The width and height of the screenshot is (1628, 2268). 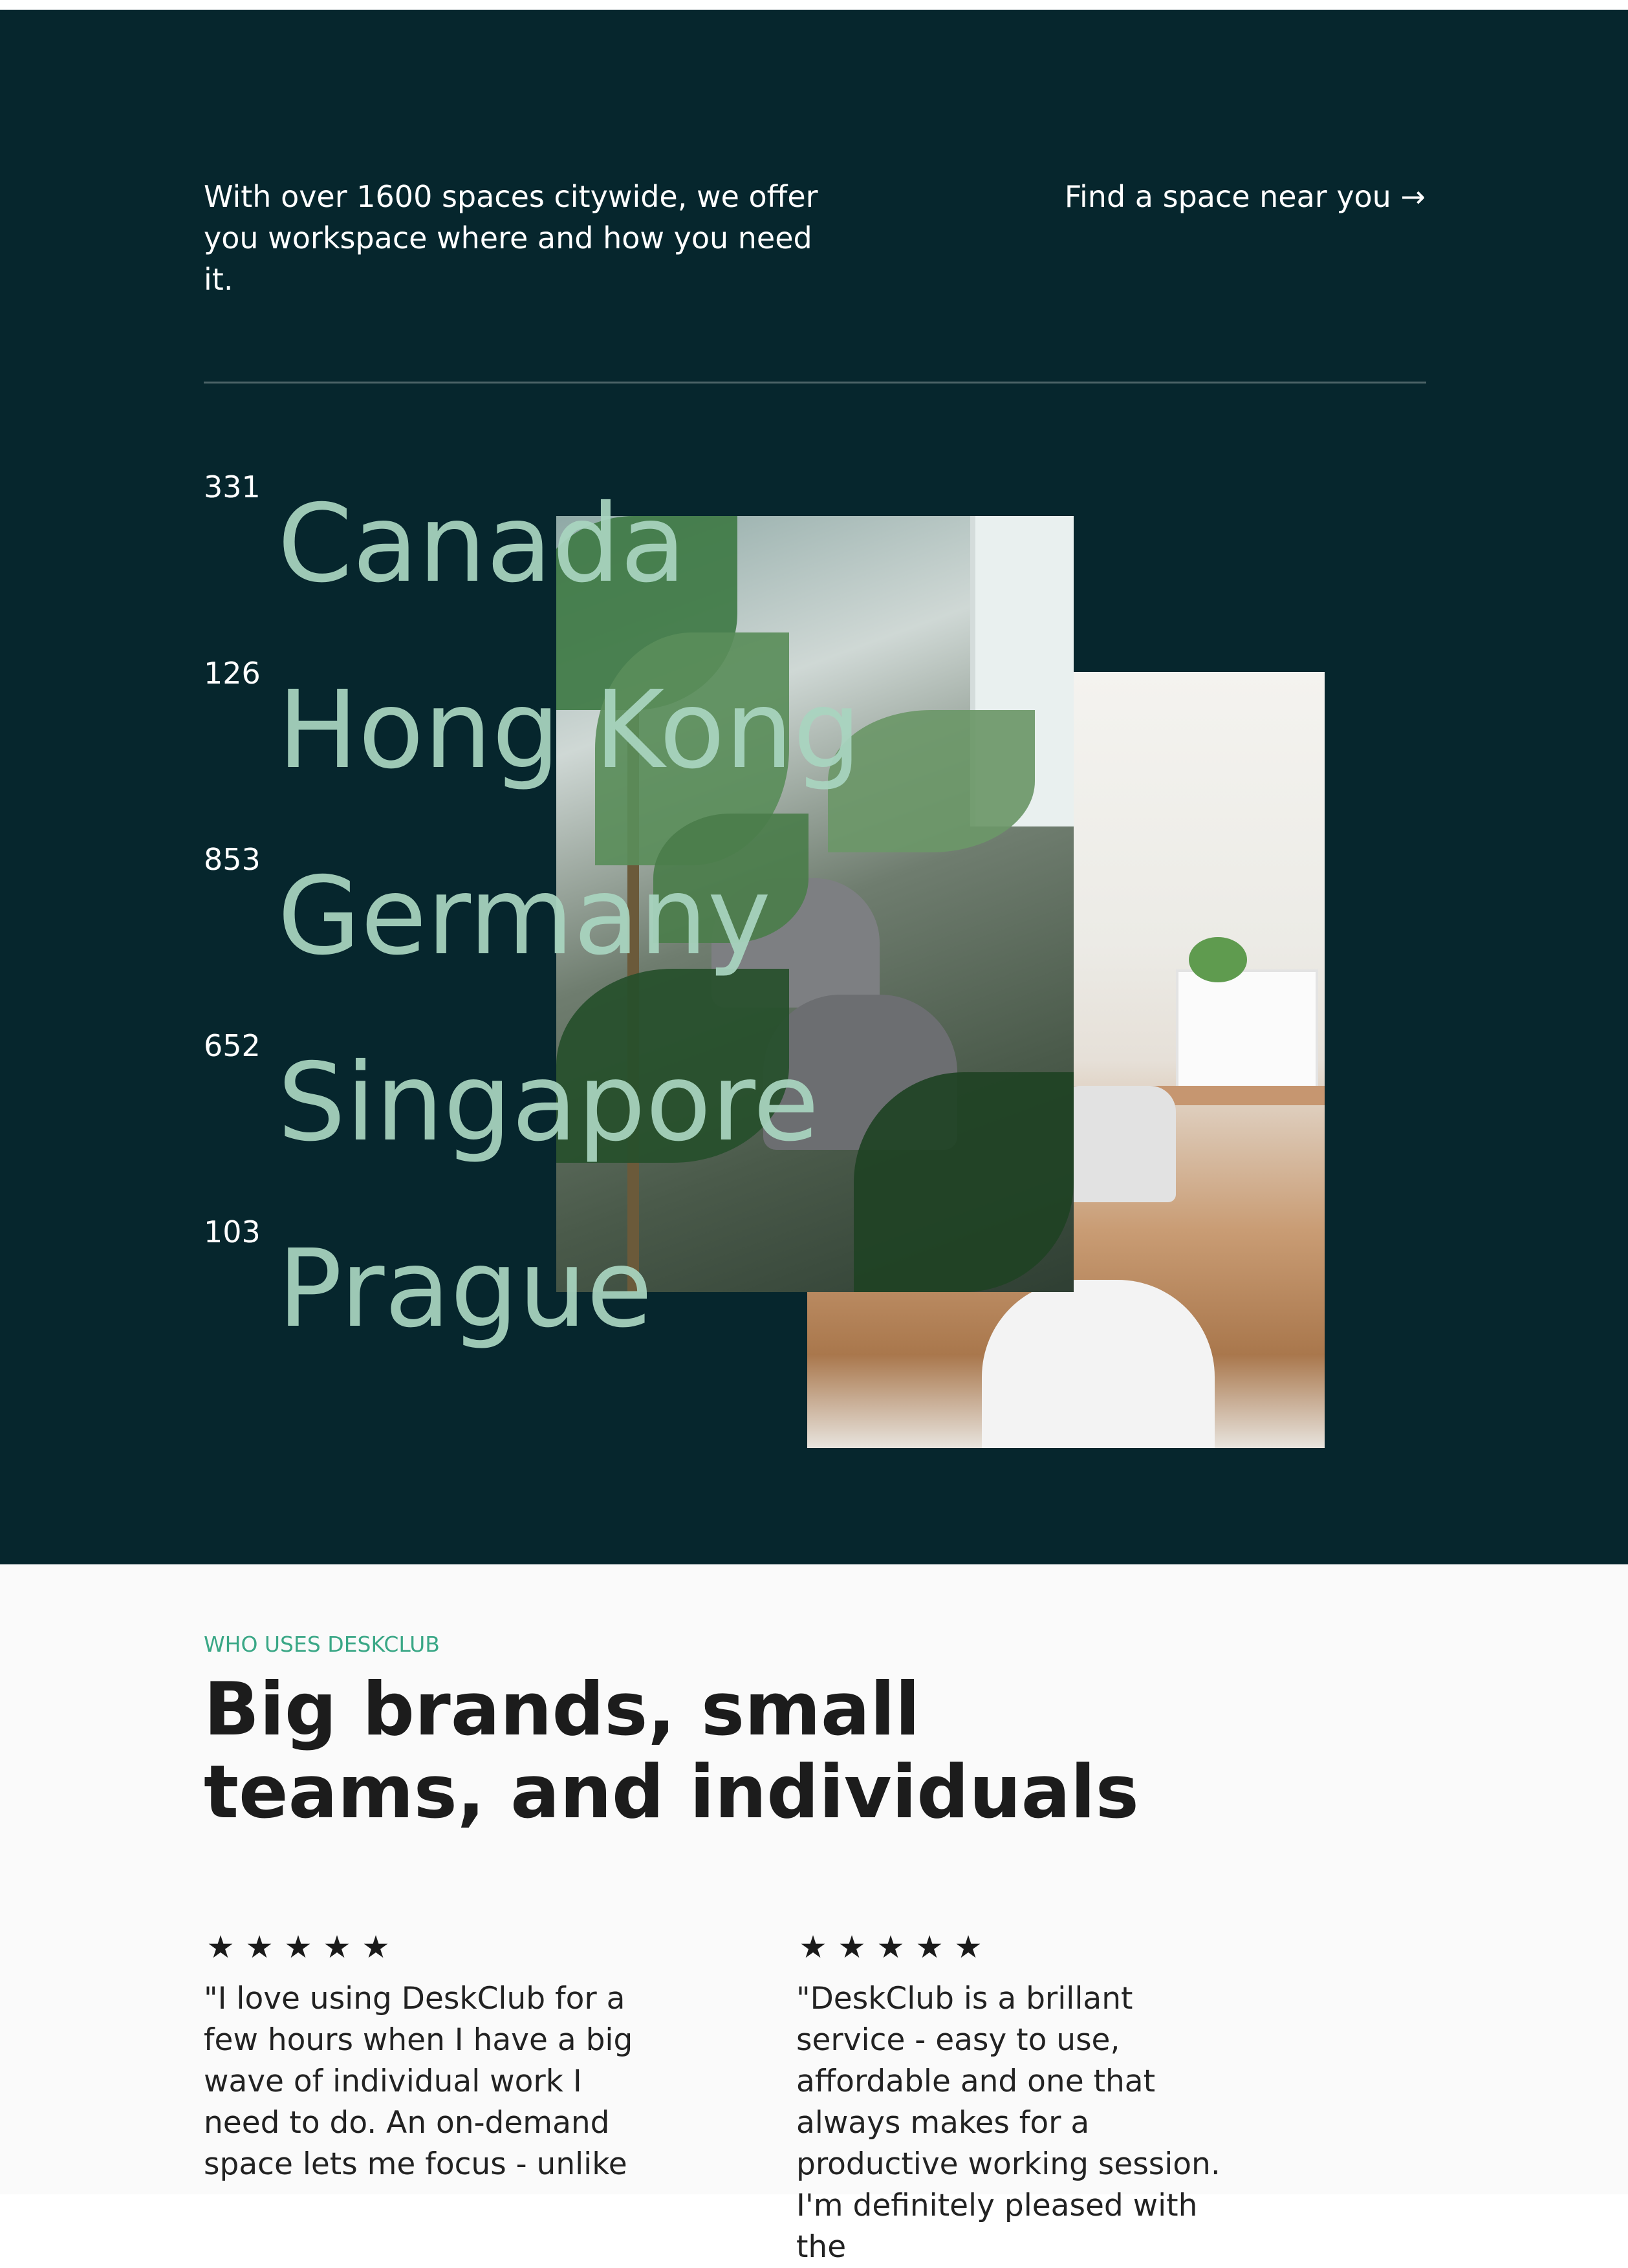 I want to click on location-name: Hong Kong, so click(x=569, y=730).